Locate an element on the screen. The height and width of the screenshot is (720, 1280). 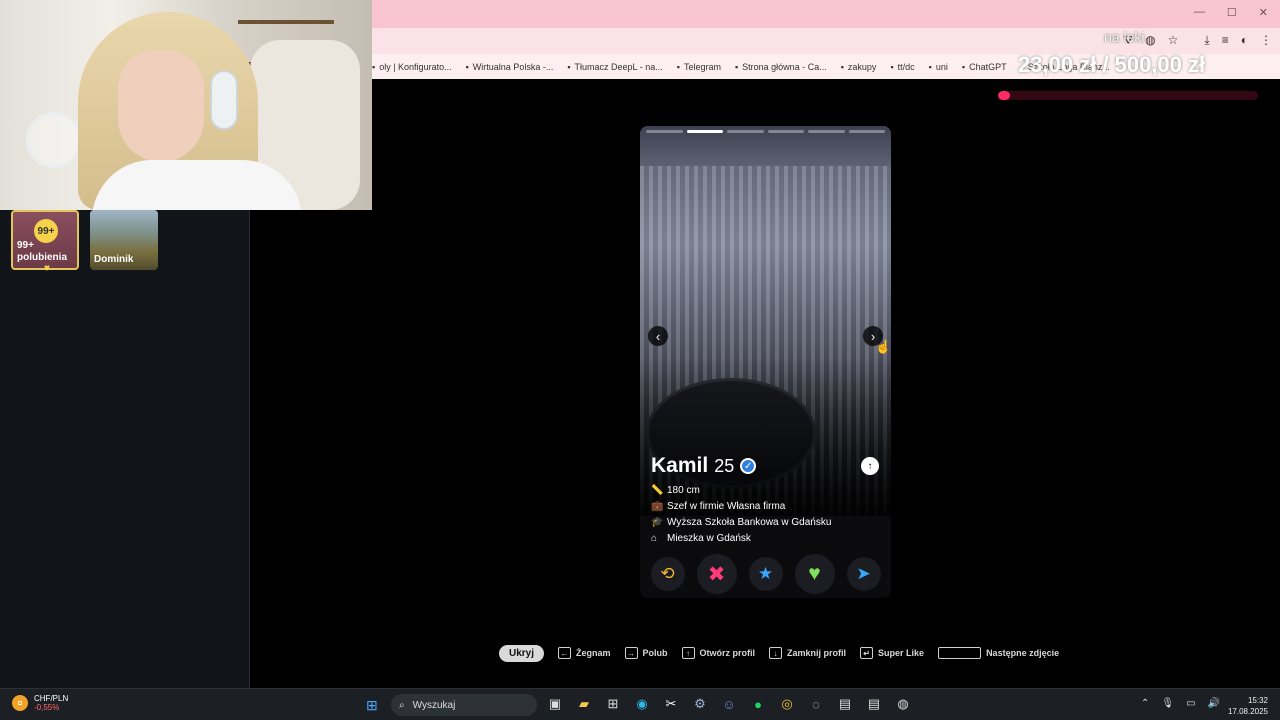
graduation-cap-icon: 🎓 is located at coordinates (657, 522).